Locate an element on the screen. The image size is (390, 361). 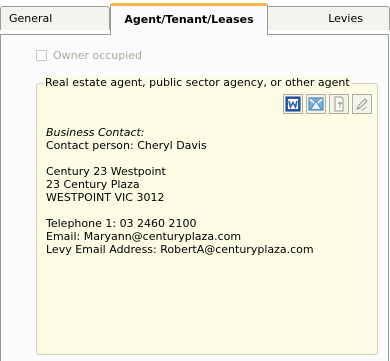
word-document-button is located at coordinates (293, 104).